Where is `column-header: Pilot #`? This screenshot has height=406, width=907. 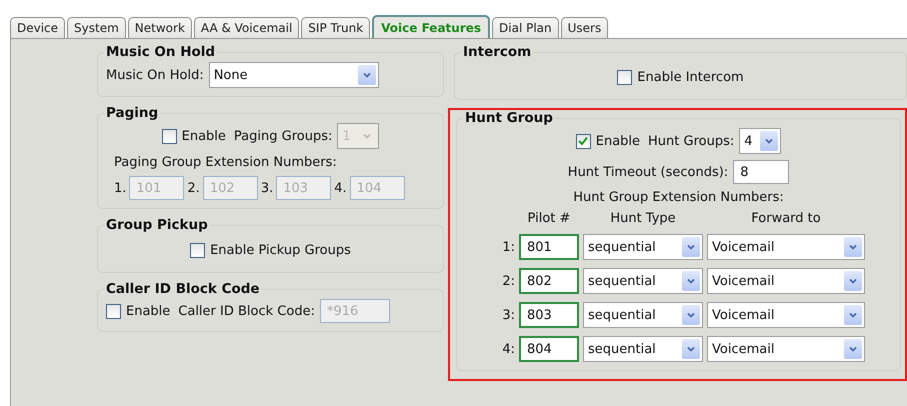 column-header: Pilot # is located at coordinates (549, 218).